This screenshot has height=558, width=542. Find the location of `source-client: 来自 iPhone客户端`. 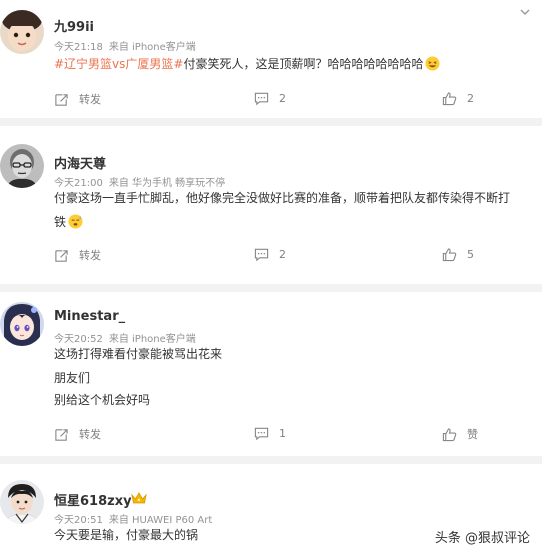

source-client: 来自 iPhone客户端 is located at coordinates (152, 47).